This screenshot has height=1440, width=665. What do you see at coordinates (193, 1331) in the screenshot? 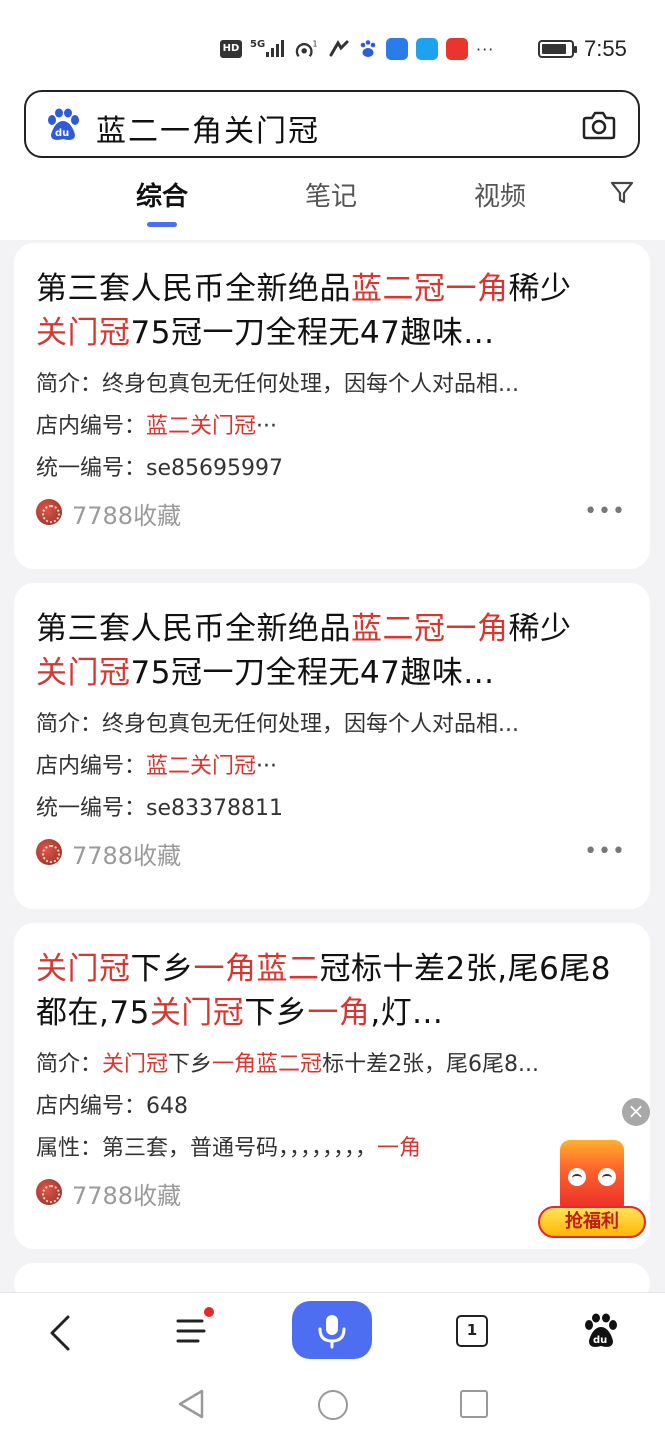
I see `menu-icon` at bounding box center [193, 1331].